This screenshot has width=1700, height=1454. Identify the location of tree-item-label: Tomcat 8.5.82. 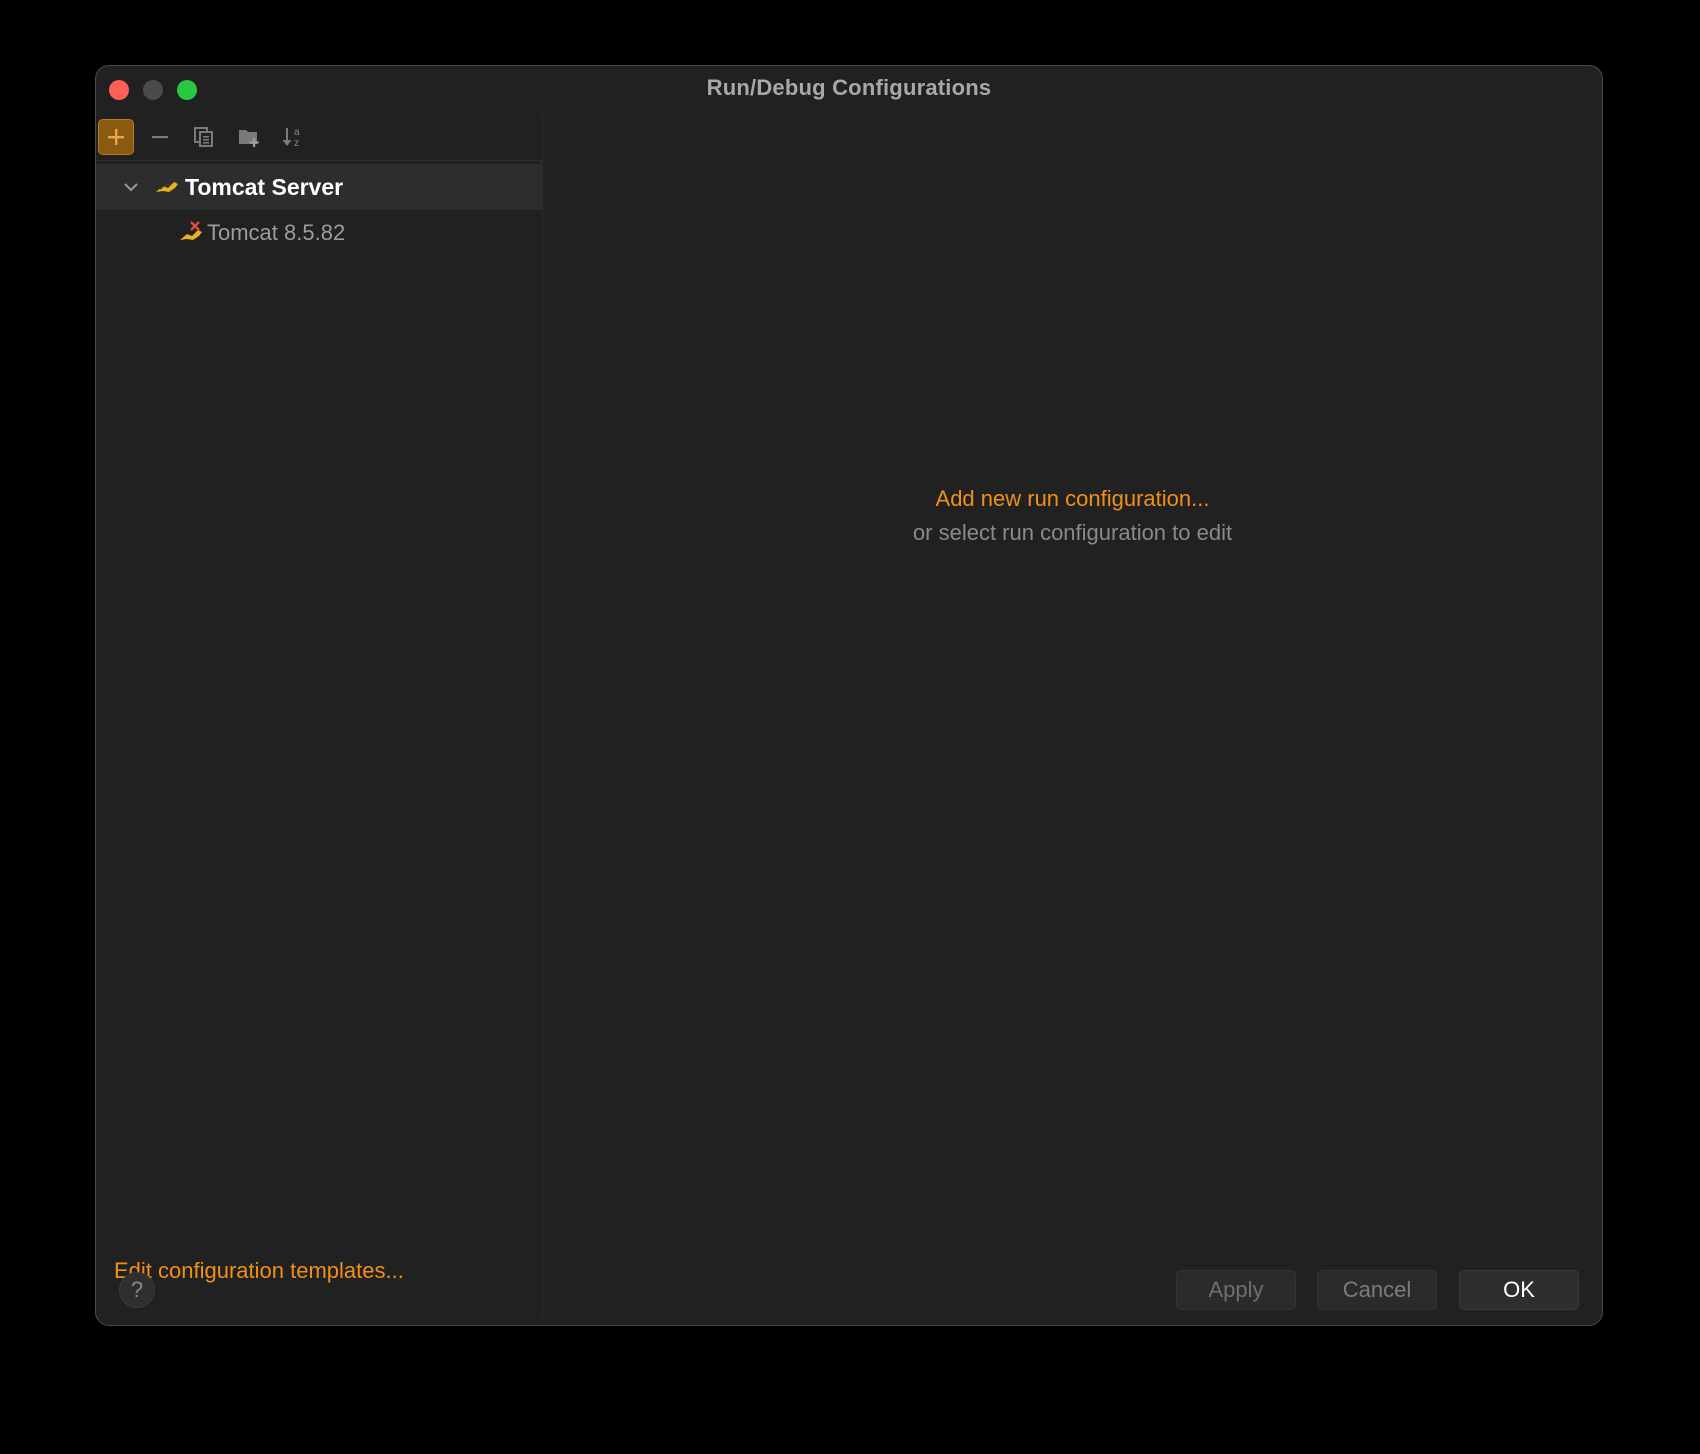
(276, 232).